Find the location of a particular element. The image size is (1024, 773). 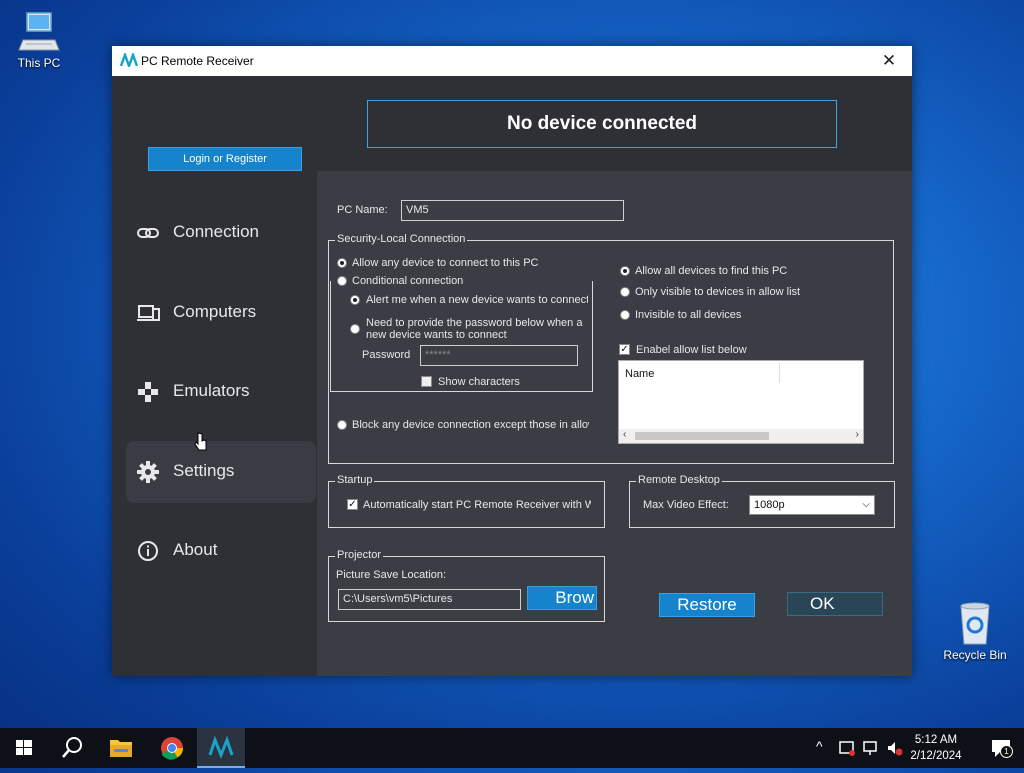

nav-item-about: About is located at coordinates (221, 551).